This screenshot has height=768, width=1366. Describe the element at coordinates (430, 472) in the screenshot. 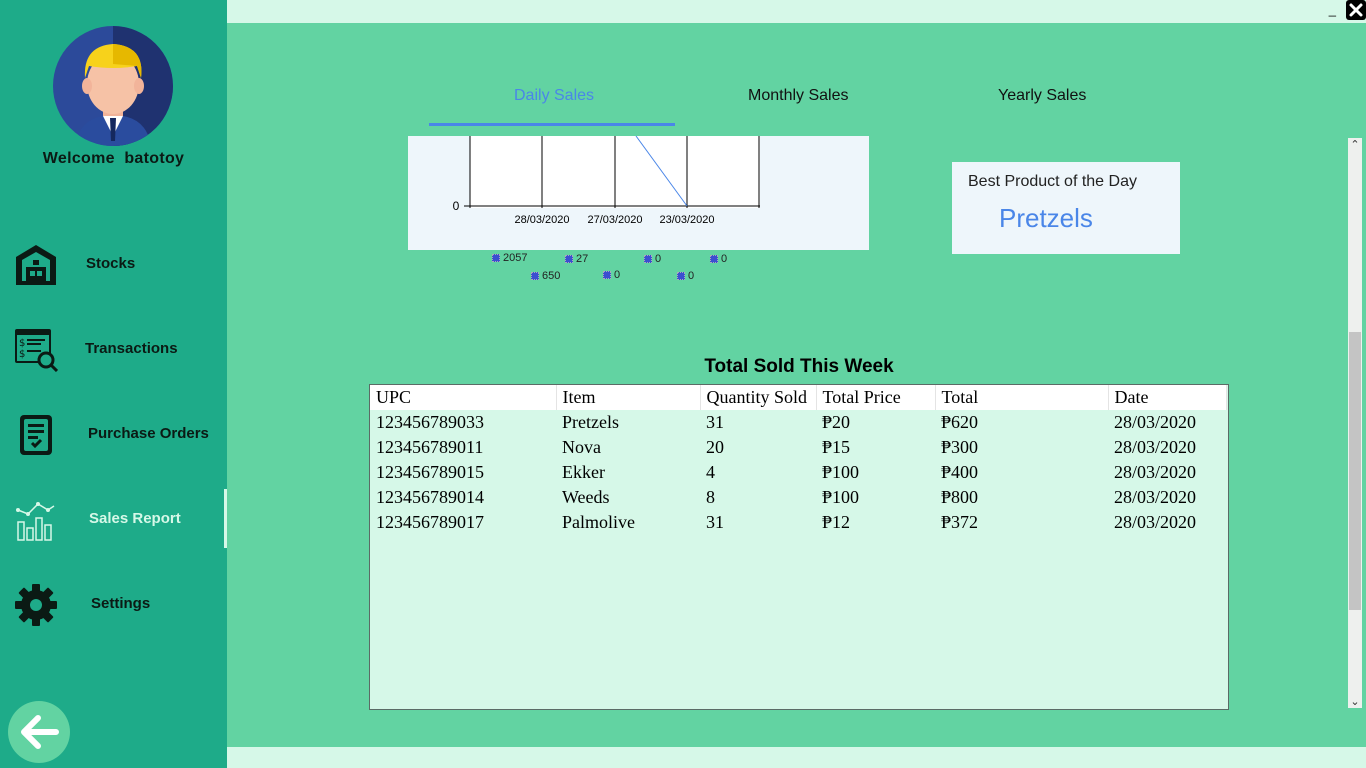

I see `cell-upc: 123456789015` at that location.